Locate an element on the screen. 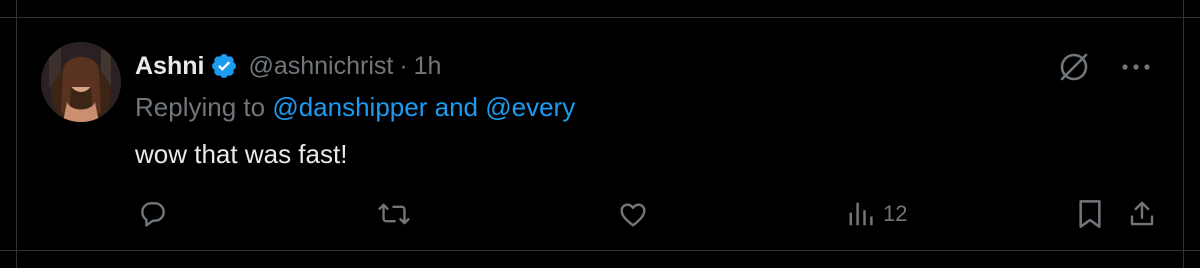 This screenshot has height=268, width=1200. bookmark-button is located at coordinates (1090, 214).